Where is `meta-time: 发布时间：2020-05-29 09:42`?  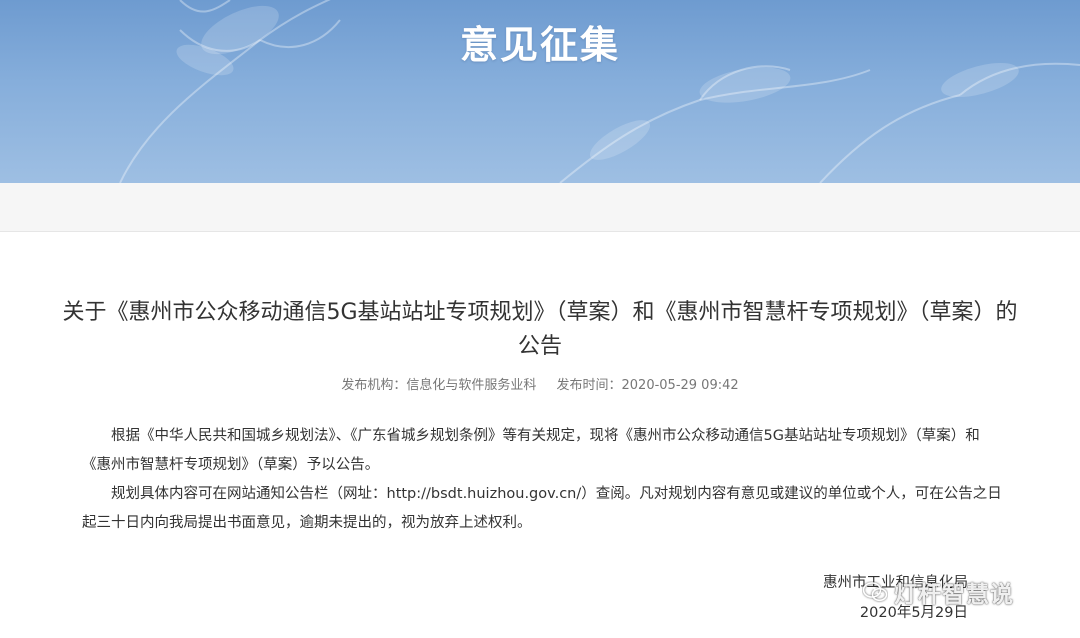 meta-time: 发布时间：2020-05-29 09:42 is located at coordinates (647, 385).